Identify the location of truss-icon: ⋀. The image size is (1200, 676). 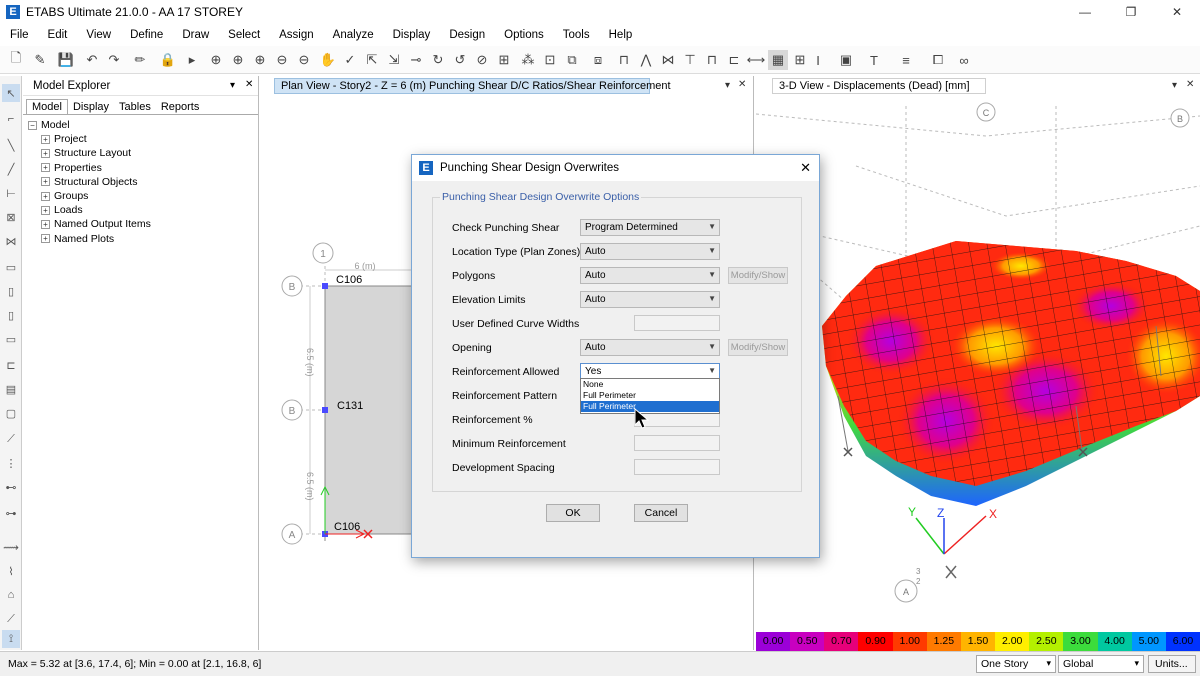
(646, 60).